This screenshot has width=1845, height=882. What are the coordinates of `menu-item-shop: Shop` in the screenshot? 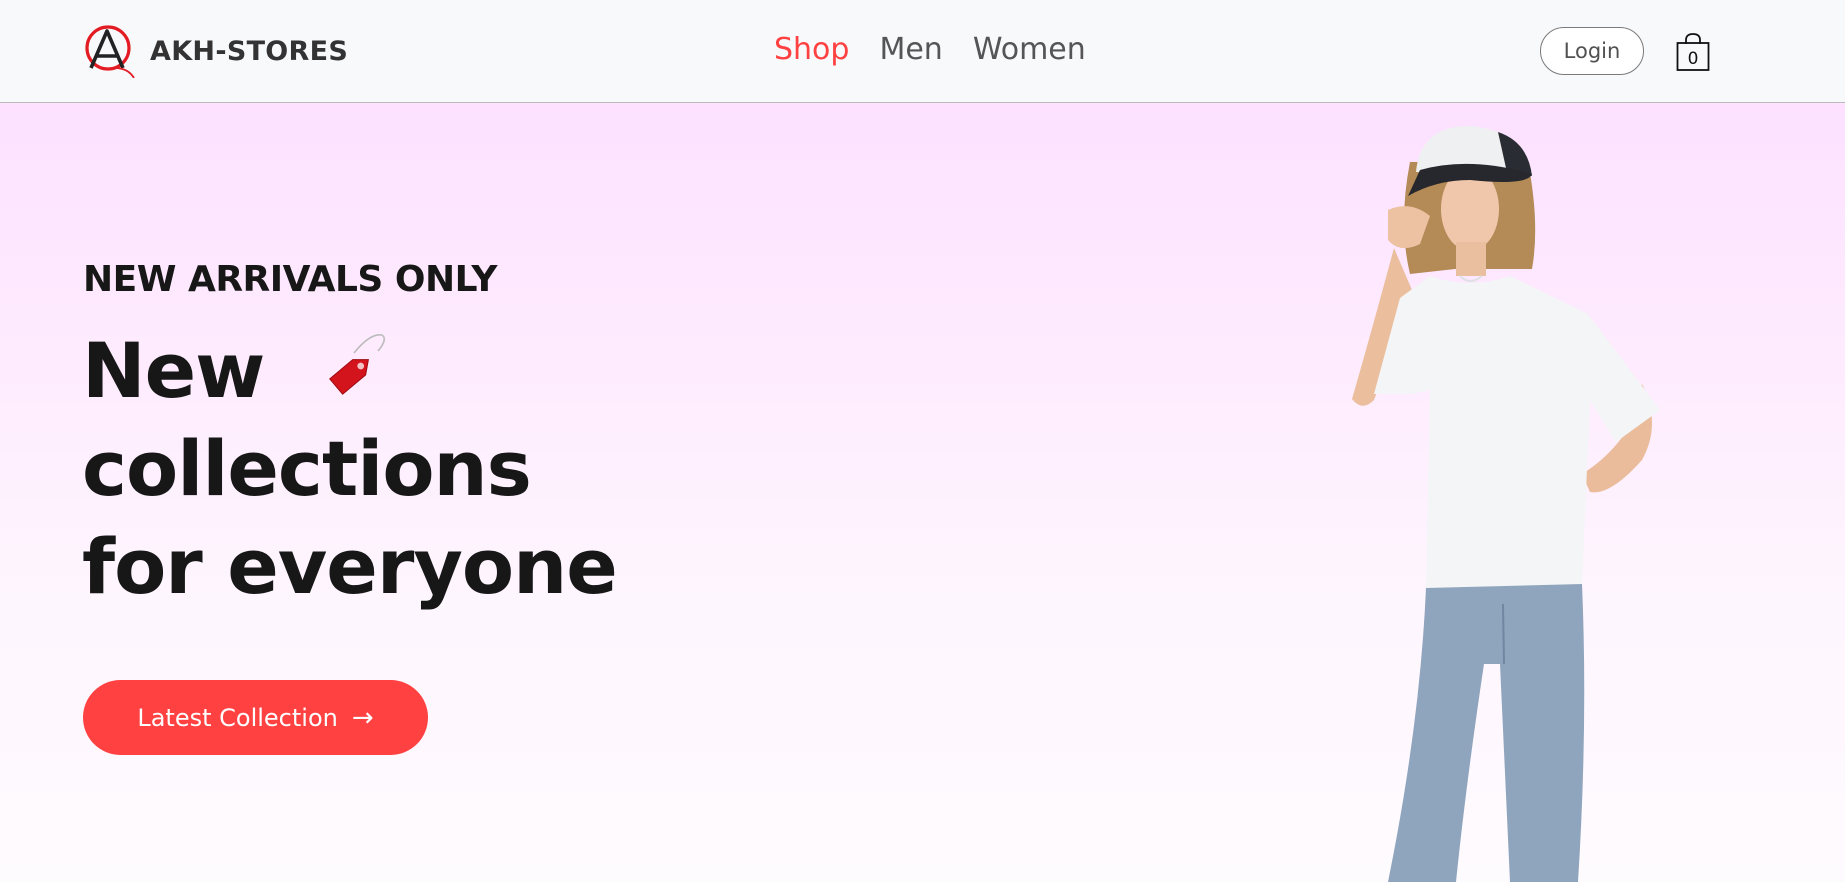 It's located at (811, 50).